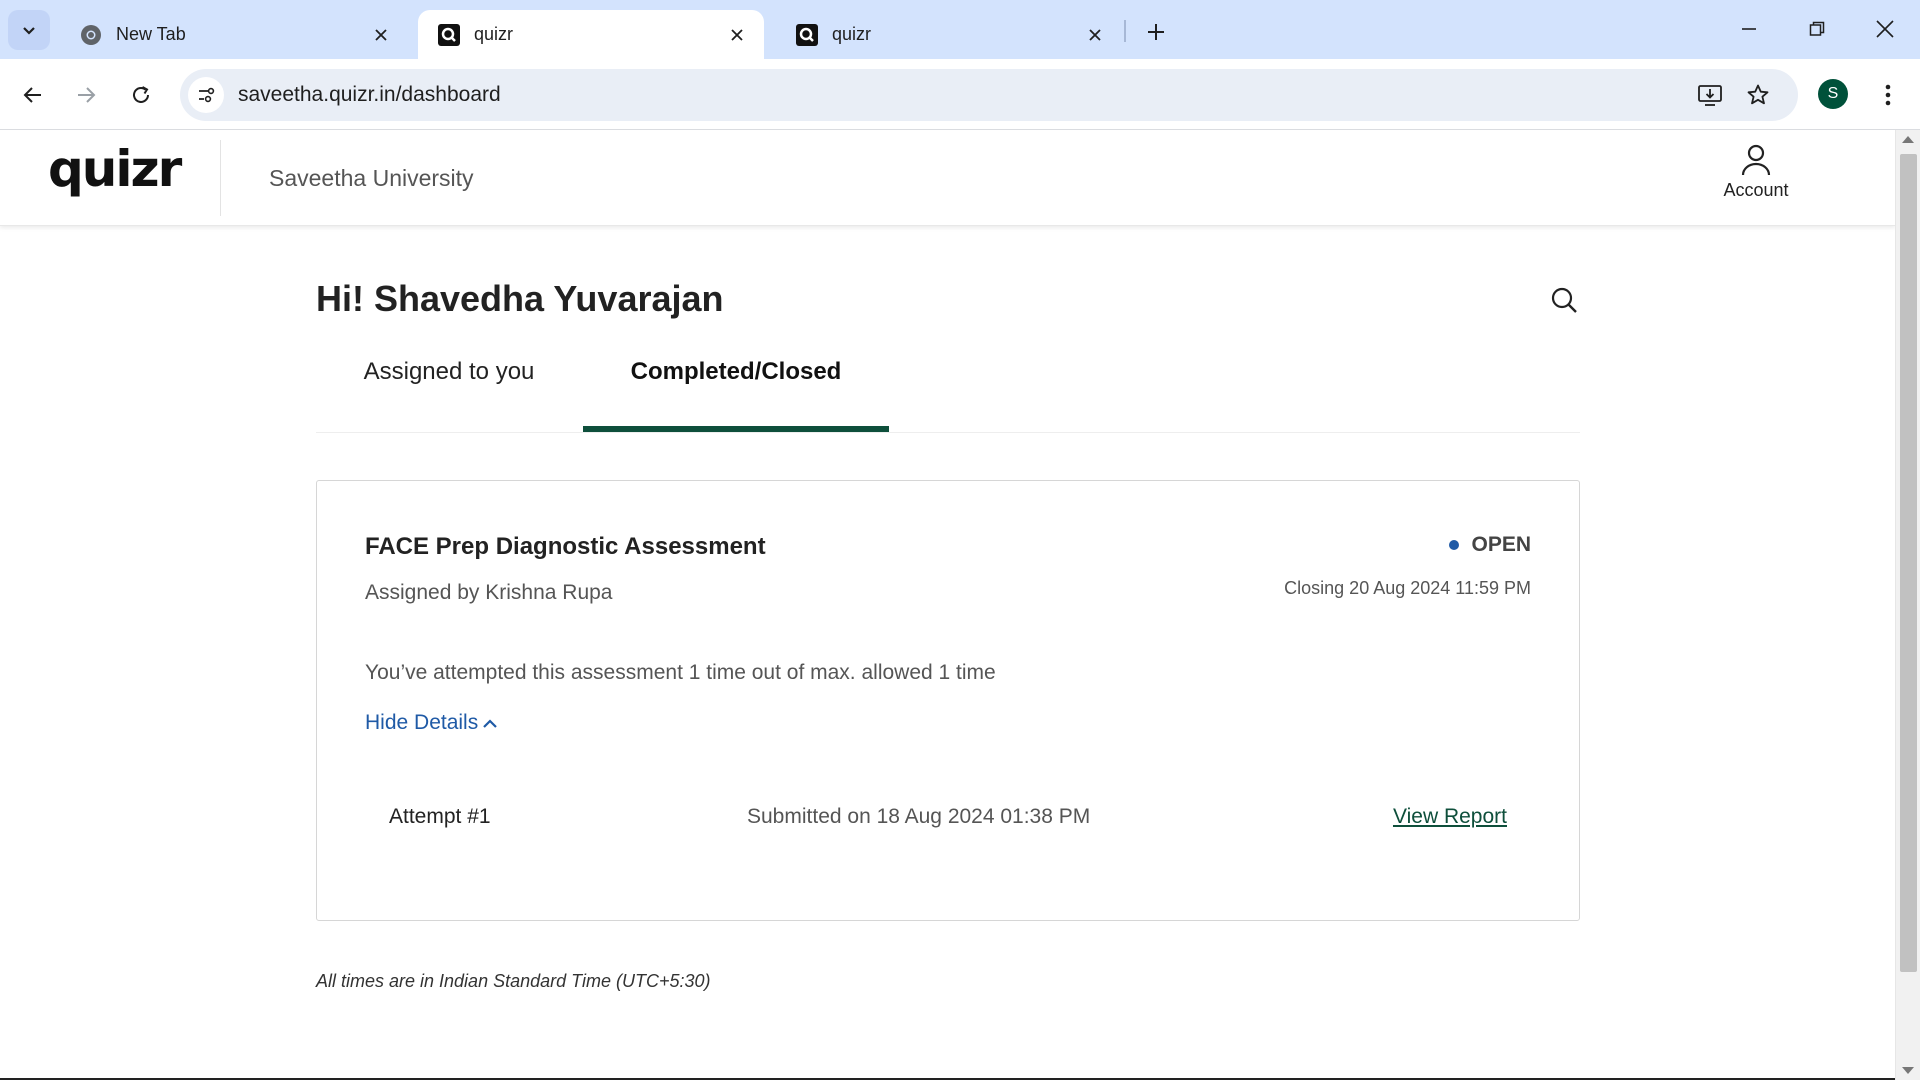 The image size is (1920, 1080). What do you see at coordinates (91, 35) in the screenshot?
I see `chrome-icon` at bounding box center [91, 35].